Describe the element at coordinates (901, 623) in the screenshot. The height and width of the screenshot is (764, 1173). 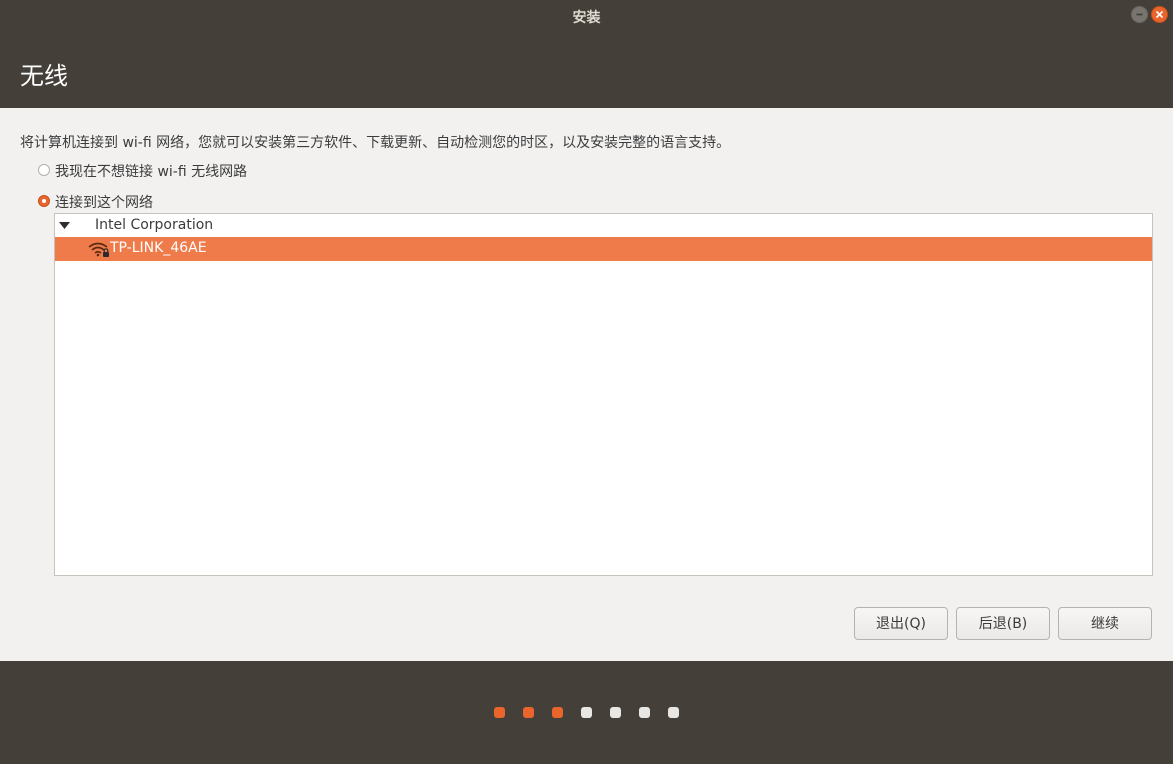
I see `quit-button: 退出(Q)` at that location.